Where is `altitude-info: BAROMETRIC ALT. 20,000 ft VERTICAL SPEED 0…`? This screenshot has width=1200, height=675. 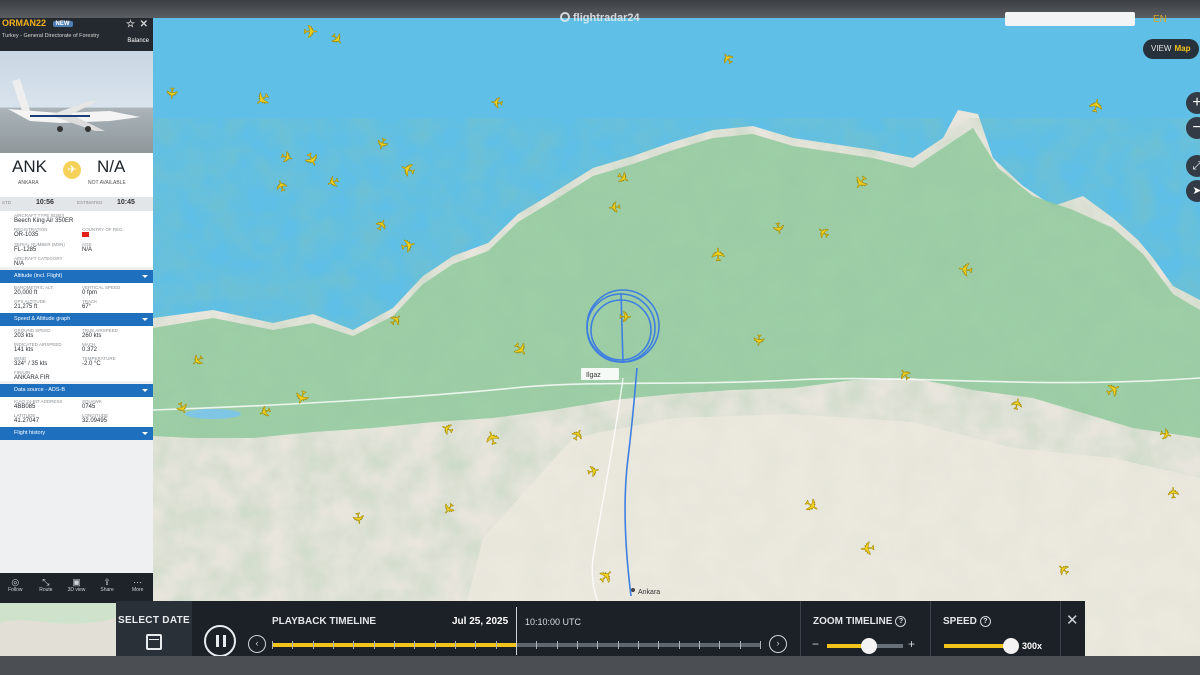 altitude-info: BAROMETRIC ALT. 20,000 ft VERTICAL SPEED 0… is located at coordinates (76, 298).